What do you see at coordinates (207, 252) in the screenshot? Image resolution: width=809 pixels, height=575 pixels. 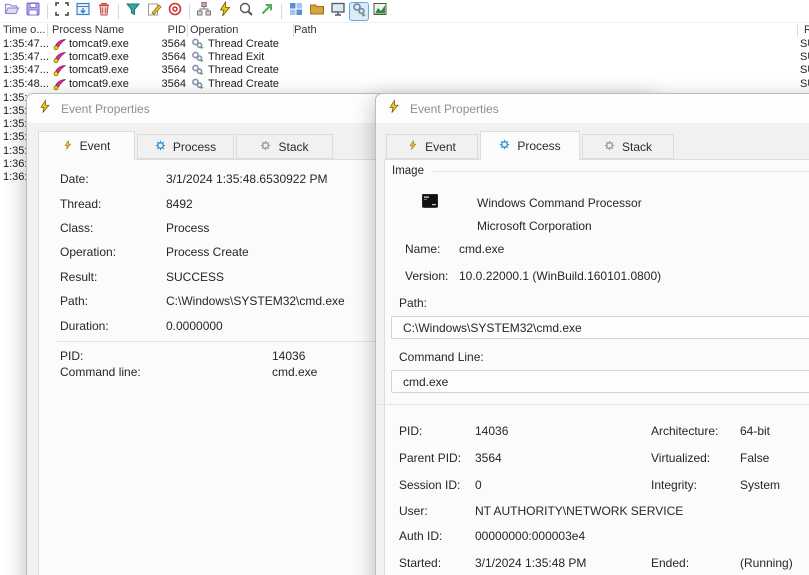 I see `field-value: Process Create` at bounding box center [207, 252].